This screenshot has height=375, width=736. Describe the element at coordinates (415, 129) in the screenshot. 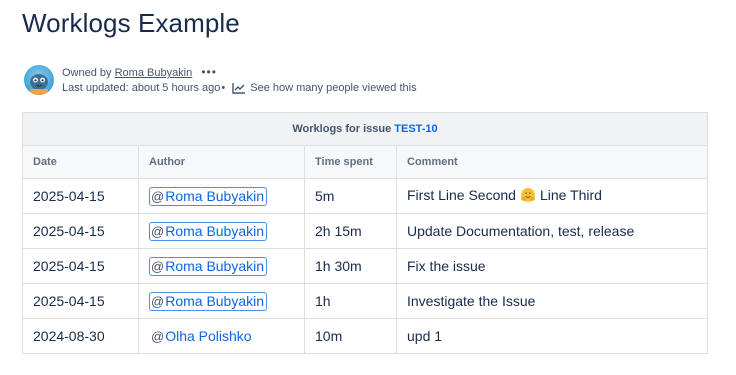

I see `issue-key-link: TEST-10` at that location.